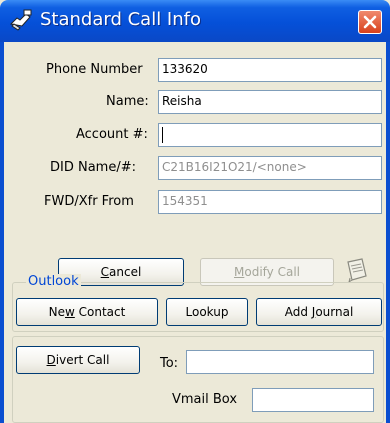 Image resolution: width=390 pixels, height=423 pixels. What do you see at coordinates (270, 168) in the screenshot?
I see `did-field: C21B16I21O21/<none>` at bounding box center [270, 168].